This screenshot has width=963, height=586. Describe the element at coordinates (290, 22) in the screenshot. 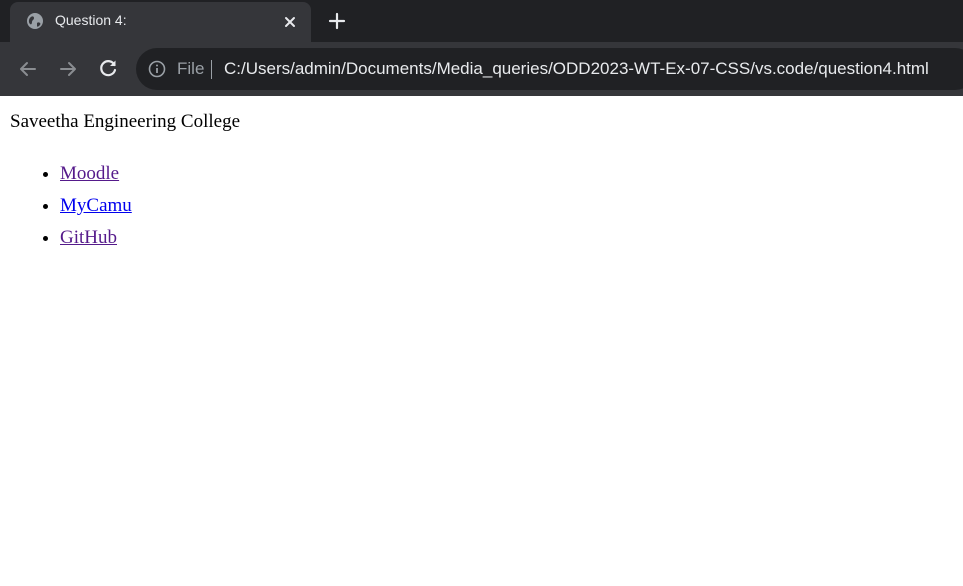

I see `close-tab-icon` at that location.